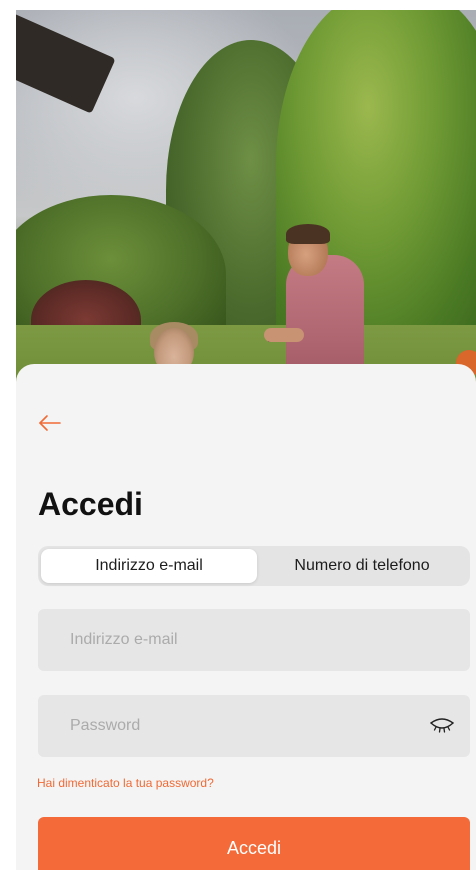 The height and width of the screenshot is (870, 476). Describe the element at coordinates (254, 843) in the screenshot. I see `login-button: Accedi` at that location.